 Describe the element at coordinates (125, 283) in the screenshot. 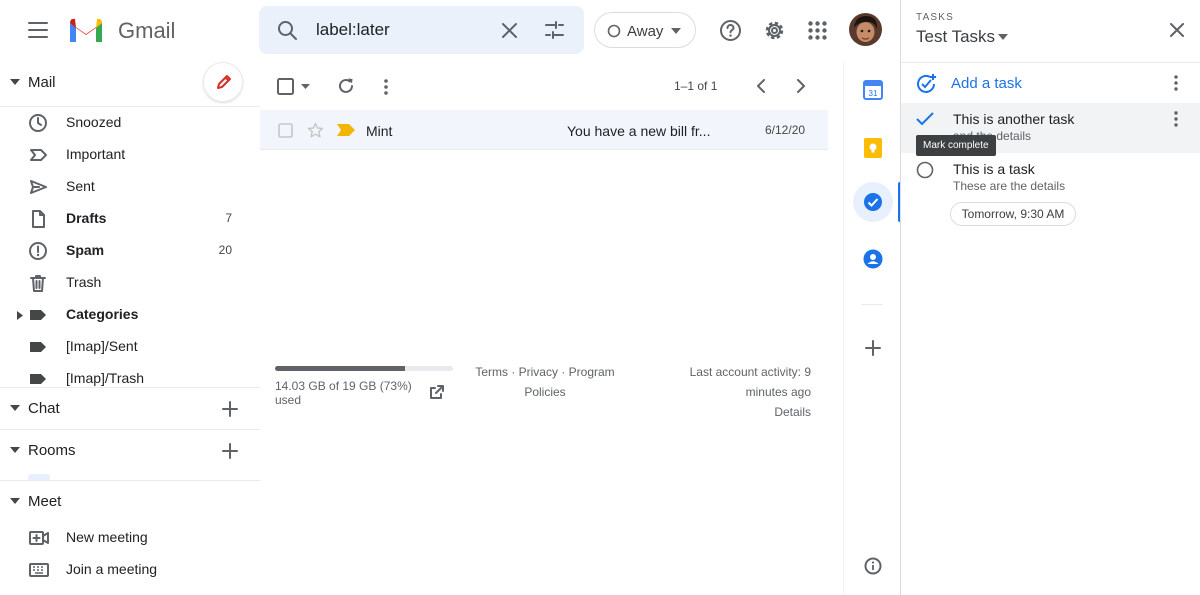

I see `nav-item-trash: Trash` at that location.